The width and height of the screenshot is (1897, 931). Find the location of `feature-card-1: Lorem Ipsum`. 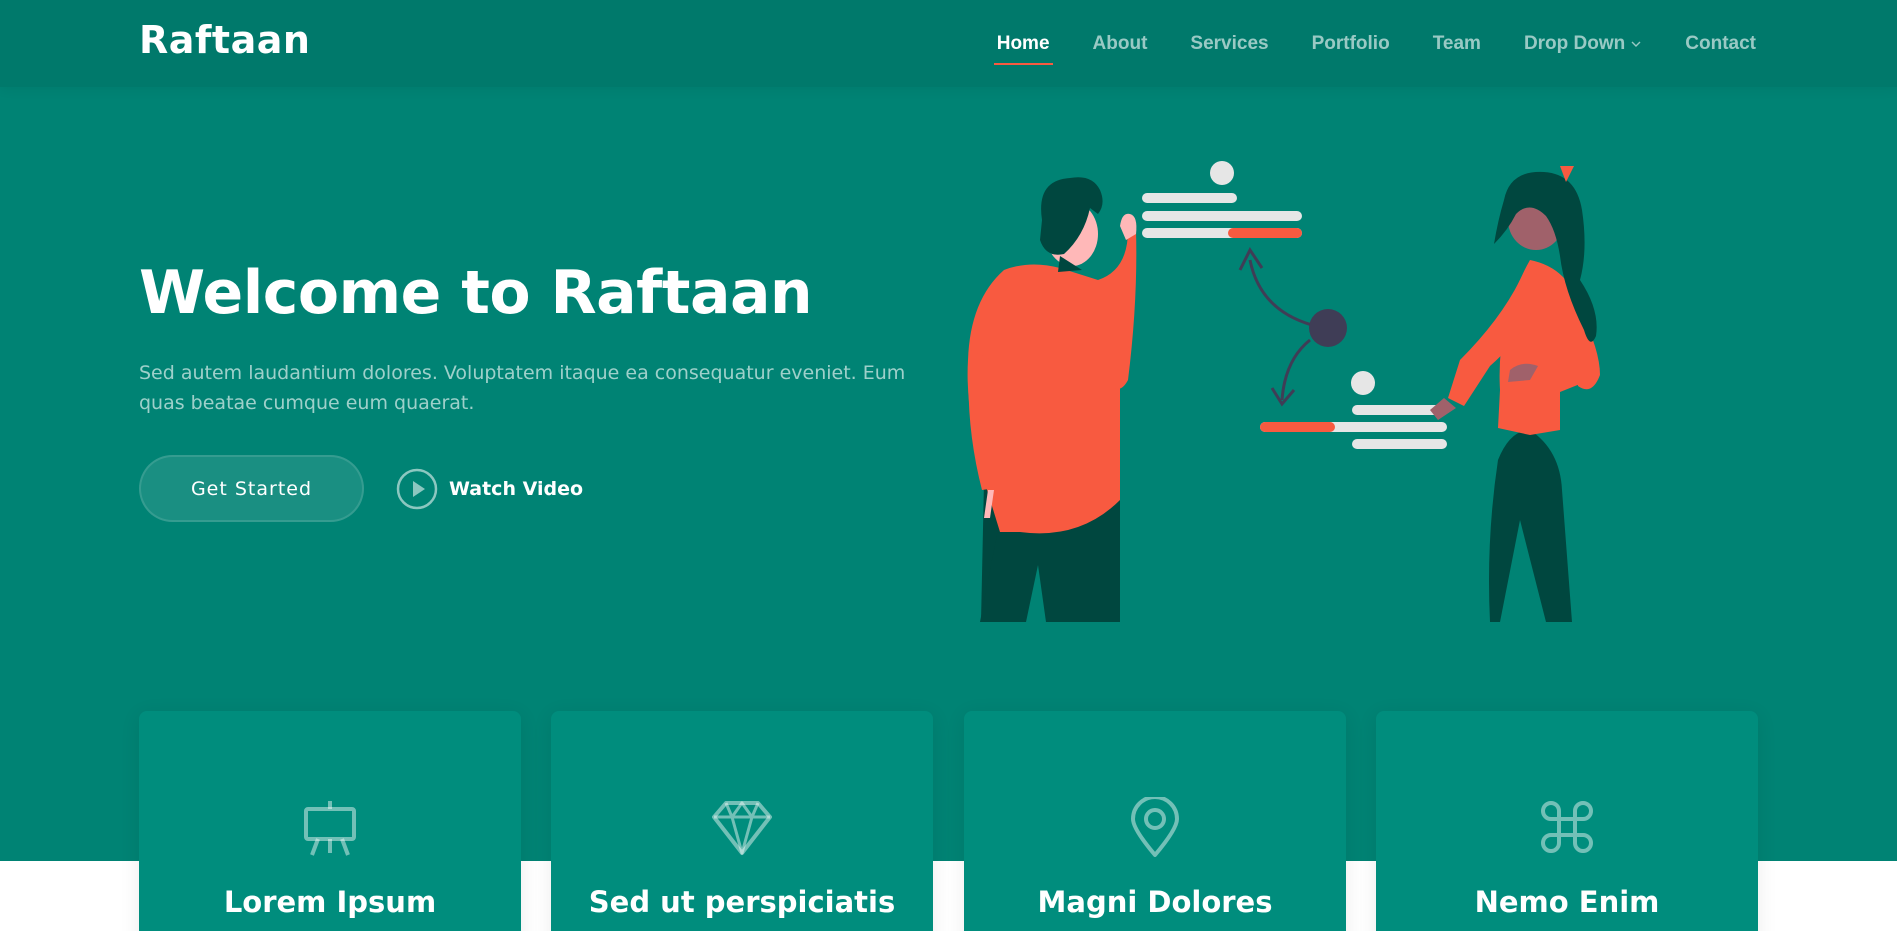

feature-card-1: Lorem Ipsum is located at coordinates (330, 821).